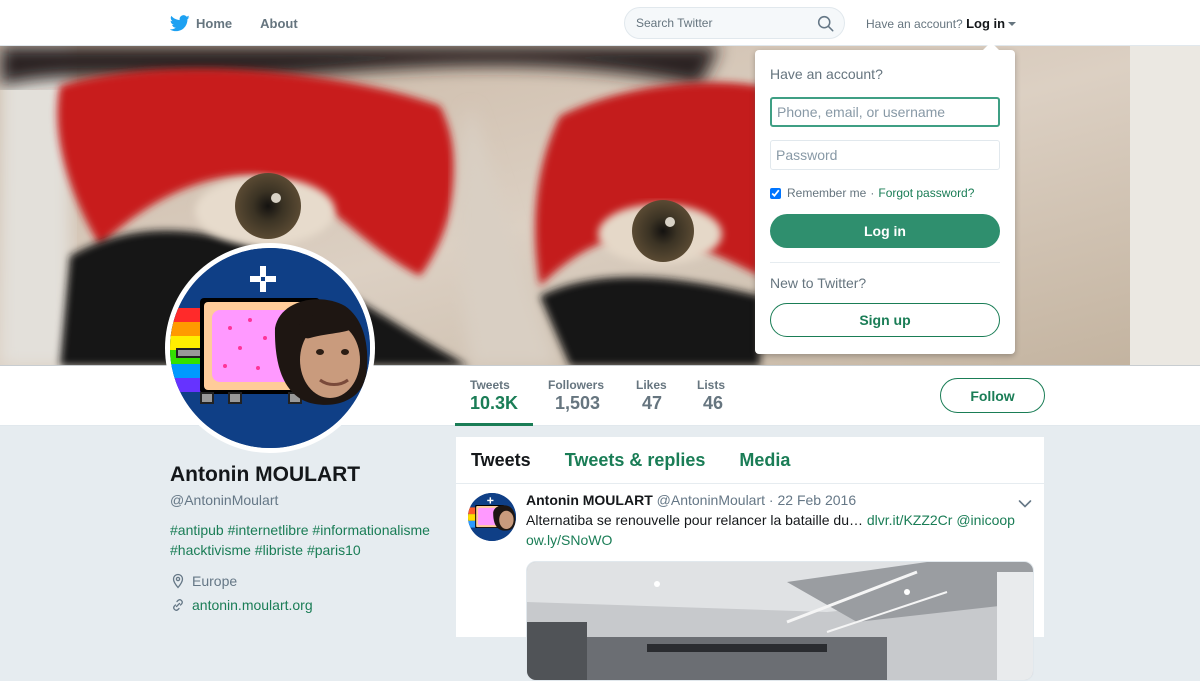  Describe the element at coordinates (711, 385) in the screenshot. I see `stat-lists-label: Lists` at that location.